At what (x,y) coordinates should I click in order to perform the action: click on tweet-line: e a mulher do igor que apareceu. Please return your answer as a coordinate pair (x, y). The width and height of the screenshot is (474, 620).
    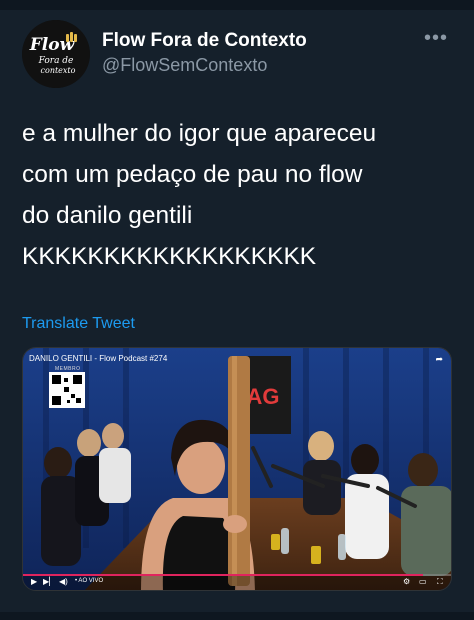
    Looking at the image, I should click on (199, 133).